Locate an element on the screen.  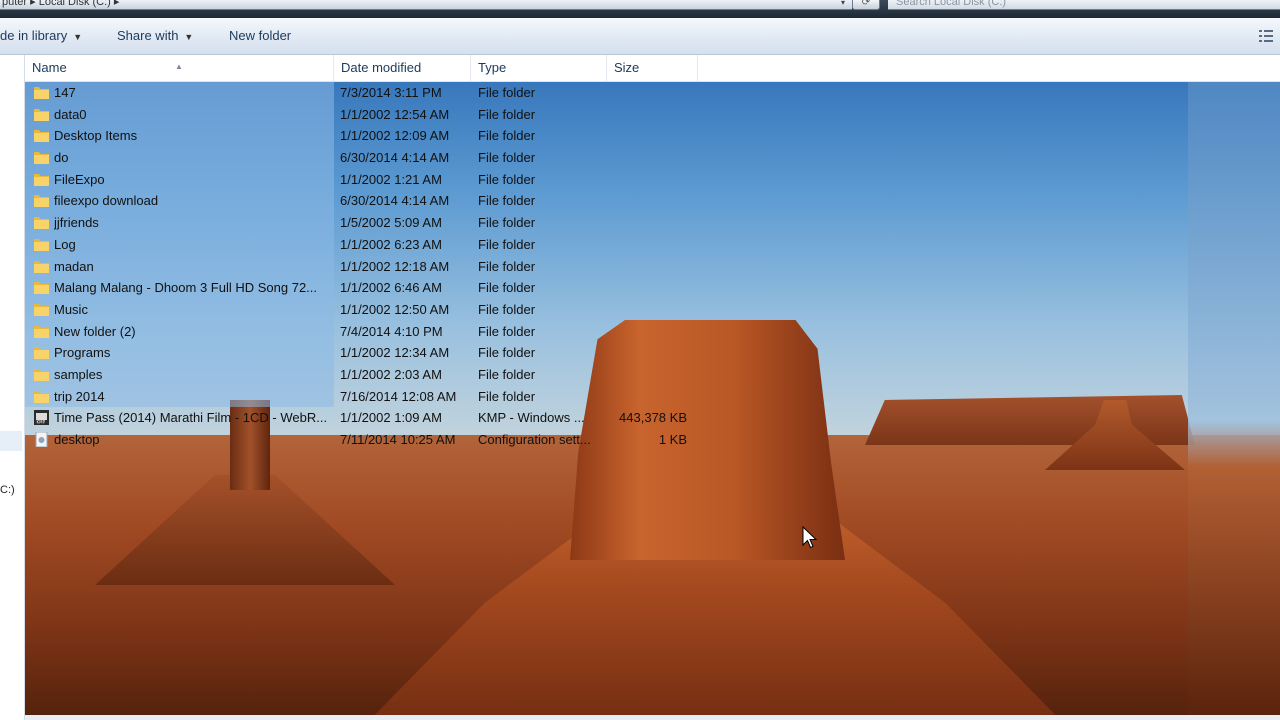
new-folder-label: New folder is located at coordinates (260, 35).